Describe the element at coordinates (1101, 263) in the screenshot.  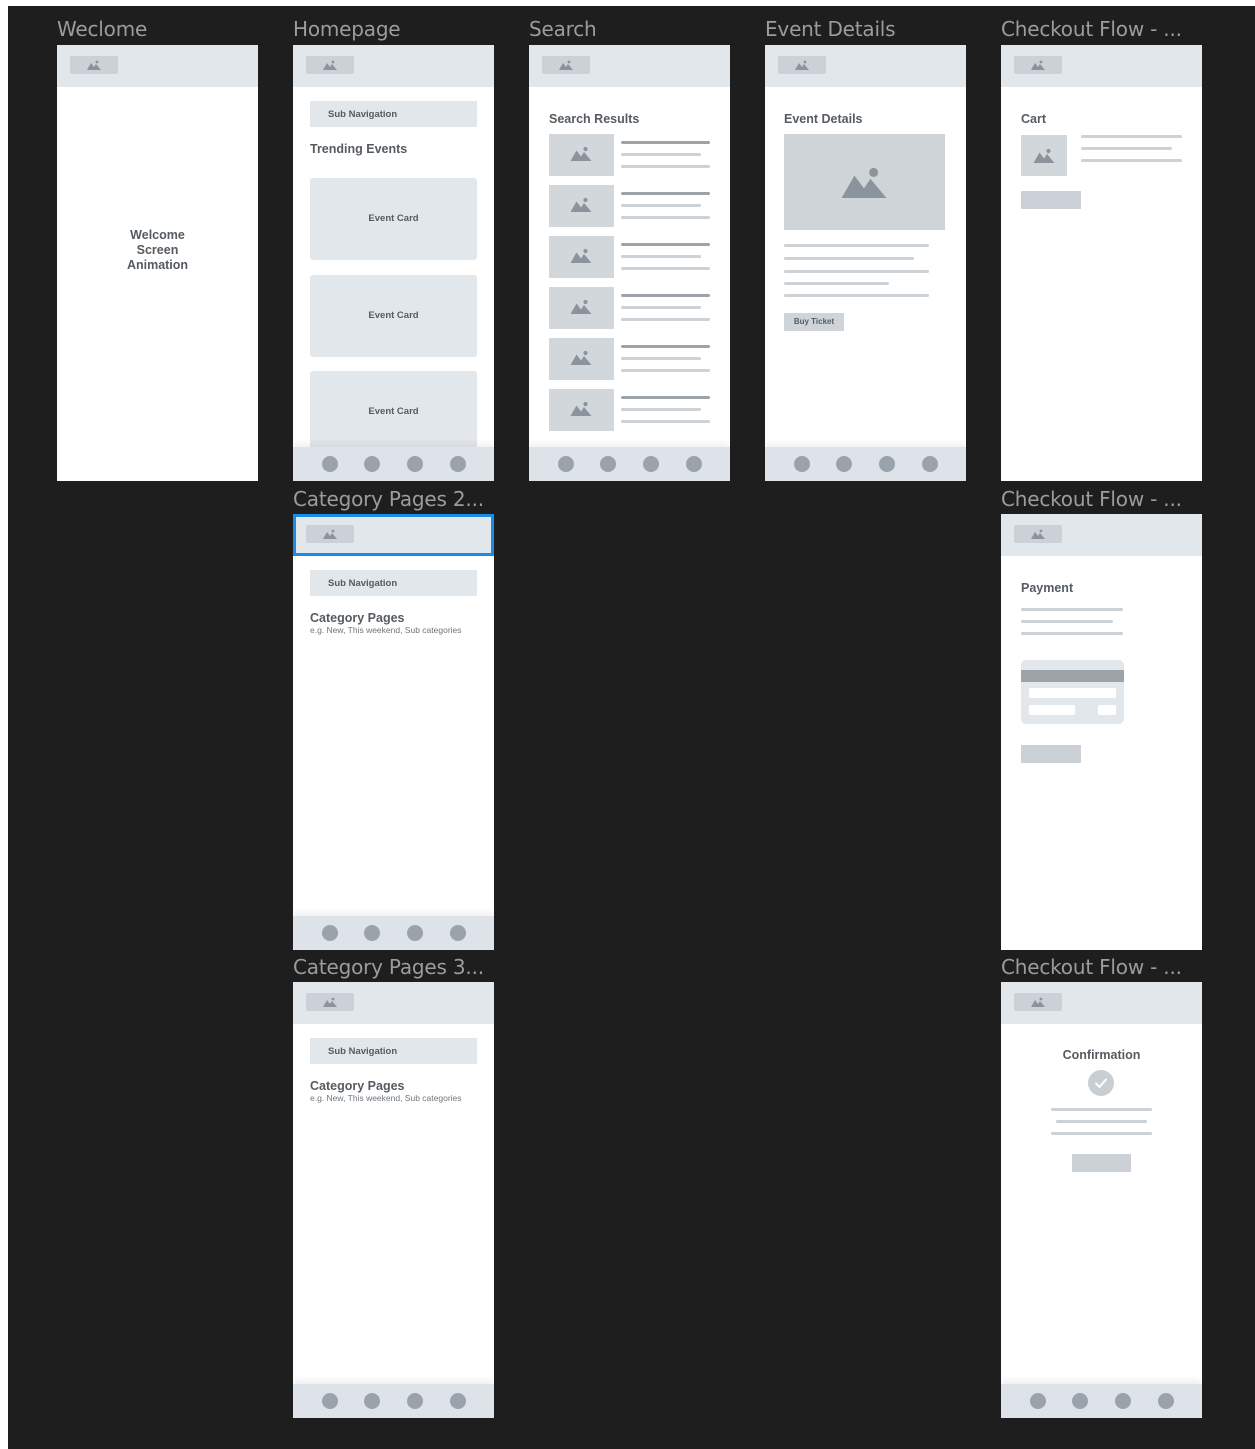
I see `frame-checkout-cart: Cart` at that location.